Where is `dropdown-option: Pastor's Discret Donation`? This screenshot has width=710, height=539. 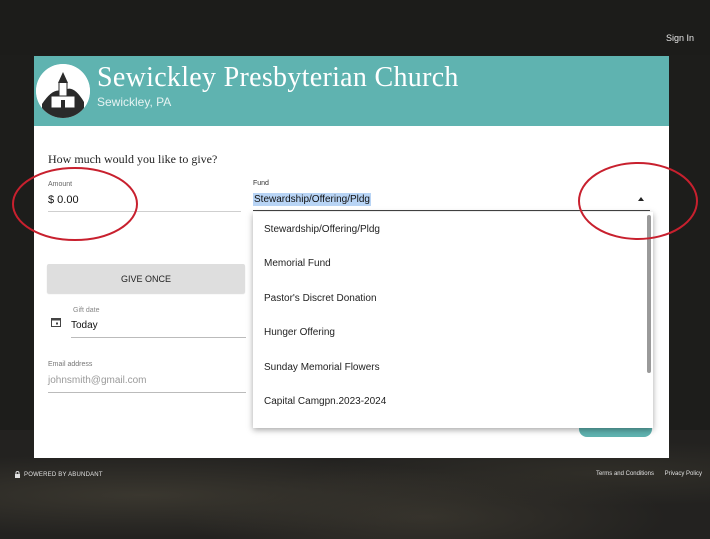 dropdown-option: Pastor's Discret Donation is located at coordinates (453, 298).